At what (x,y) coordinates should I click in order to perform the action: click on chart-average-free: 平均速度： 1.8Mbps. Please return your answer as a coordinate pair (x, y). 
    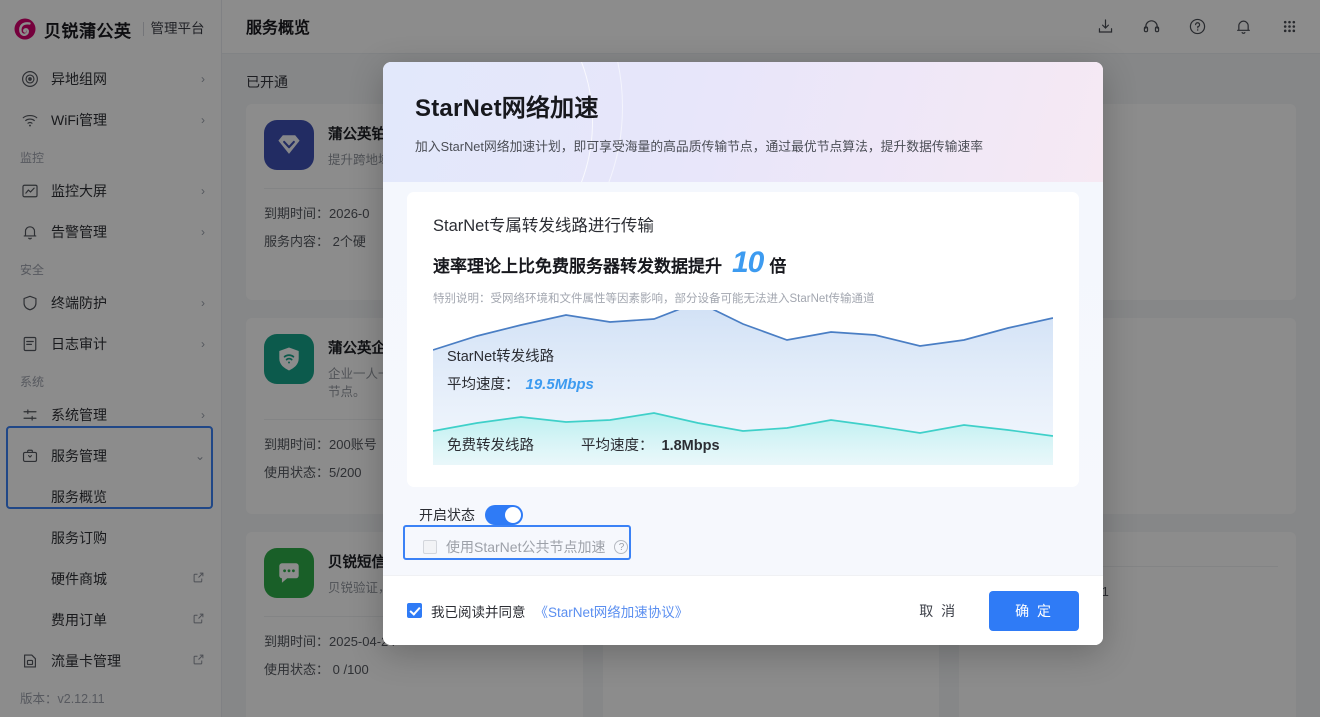
    Looking at the image, I should click on (650, 444).